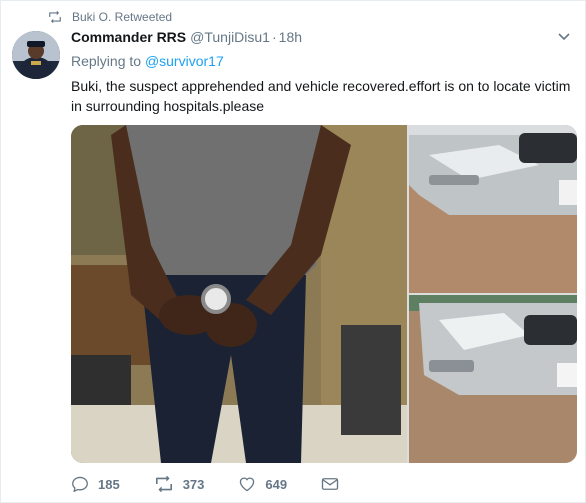 The width and height of the screenshot is (586, 503). Describe the element at coordinates (493, 379) in the screenshot. I see `car-front-photo-bottom` at that location.